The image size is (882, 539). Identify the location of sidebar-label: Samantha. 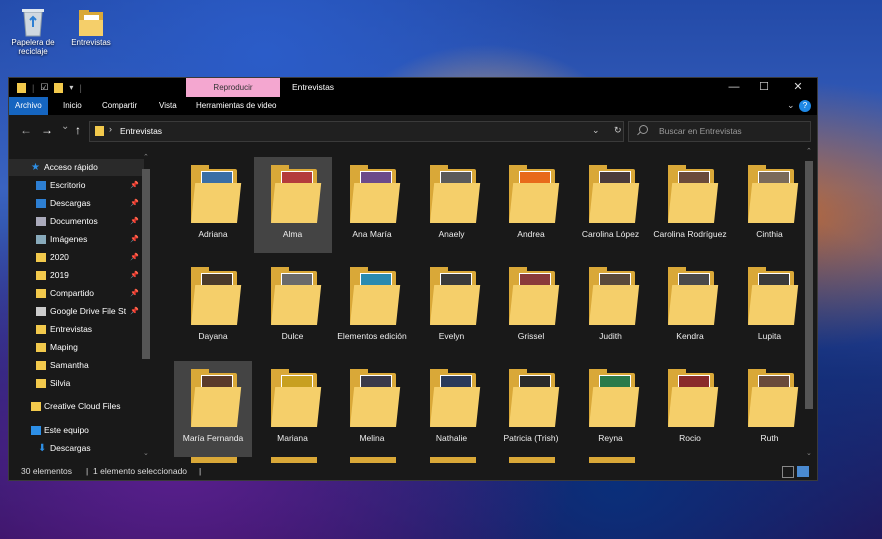
(69, 365).